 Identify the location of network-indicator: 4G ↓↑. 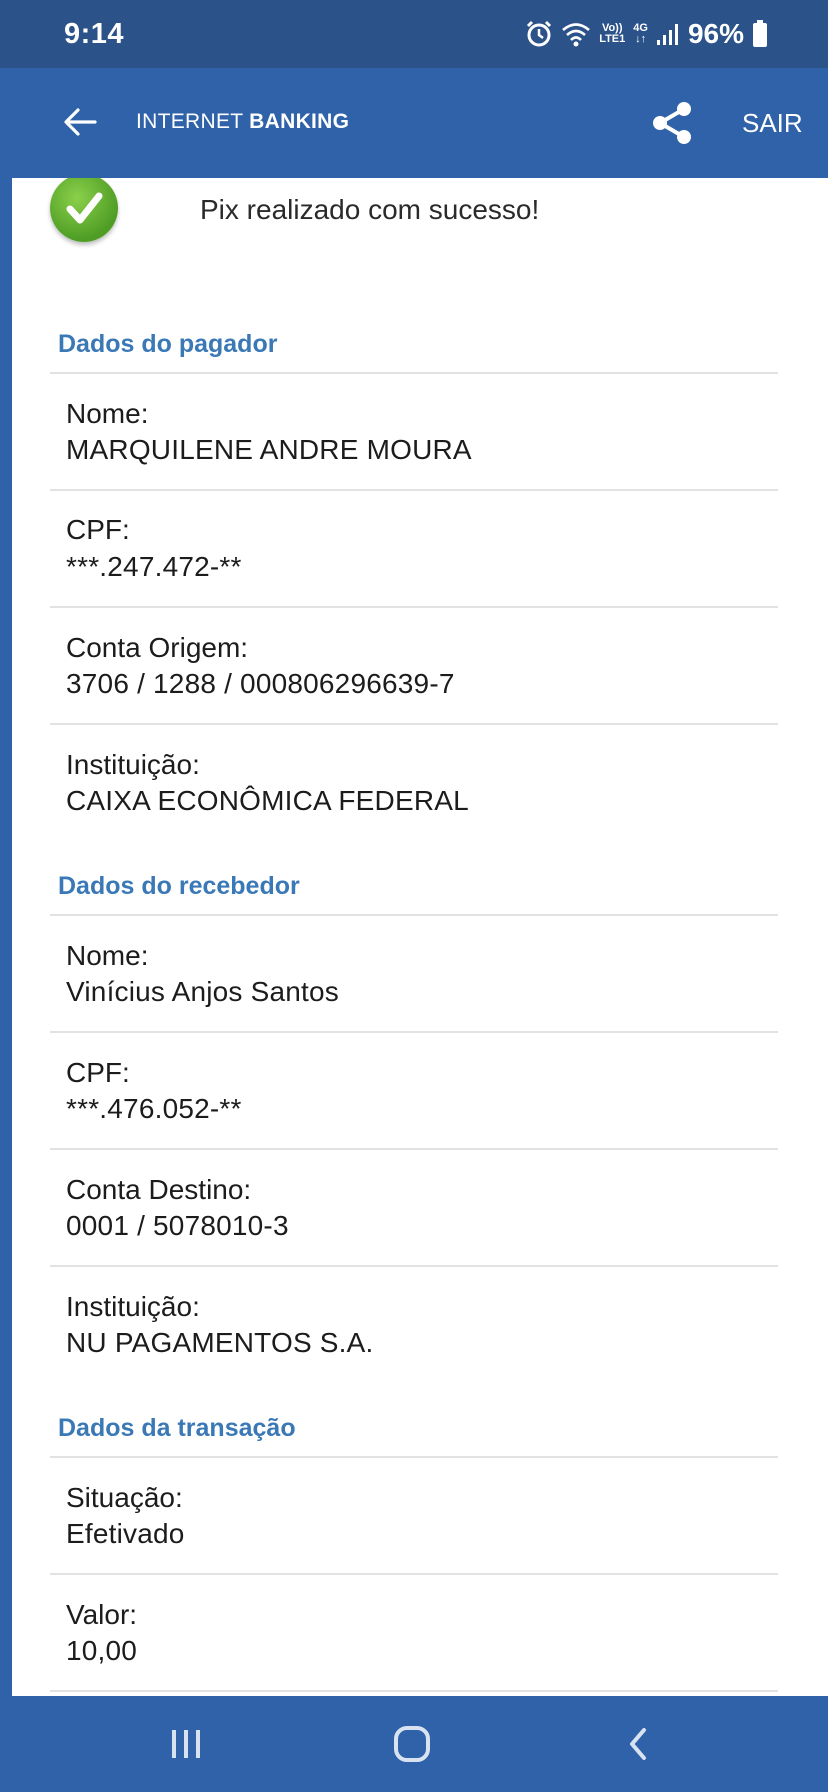
(640, 34).